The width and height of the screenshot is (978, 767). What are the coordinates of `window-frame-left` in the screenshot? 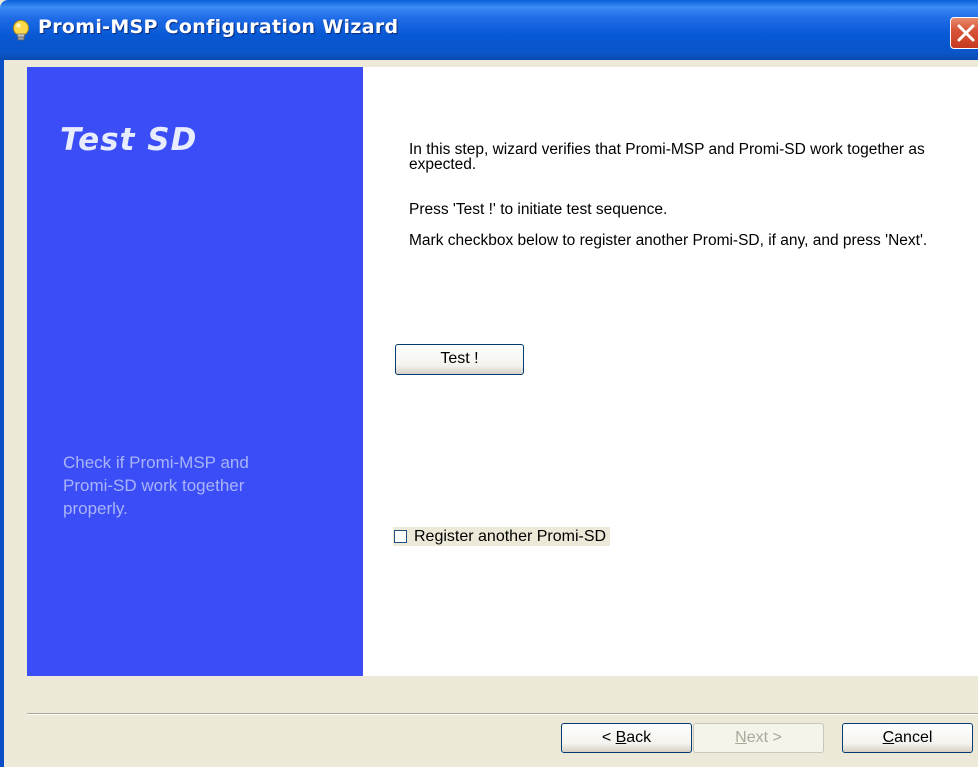 It's located at (2, 413).